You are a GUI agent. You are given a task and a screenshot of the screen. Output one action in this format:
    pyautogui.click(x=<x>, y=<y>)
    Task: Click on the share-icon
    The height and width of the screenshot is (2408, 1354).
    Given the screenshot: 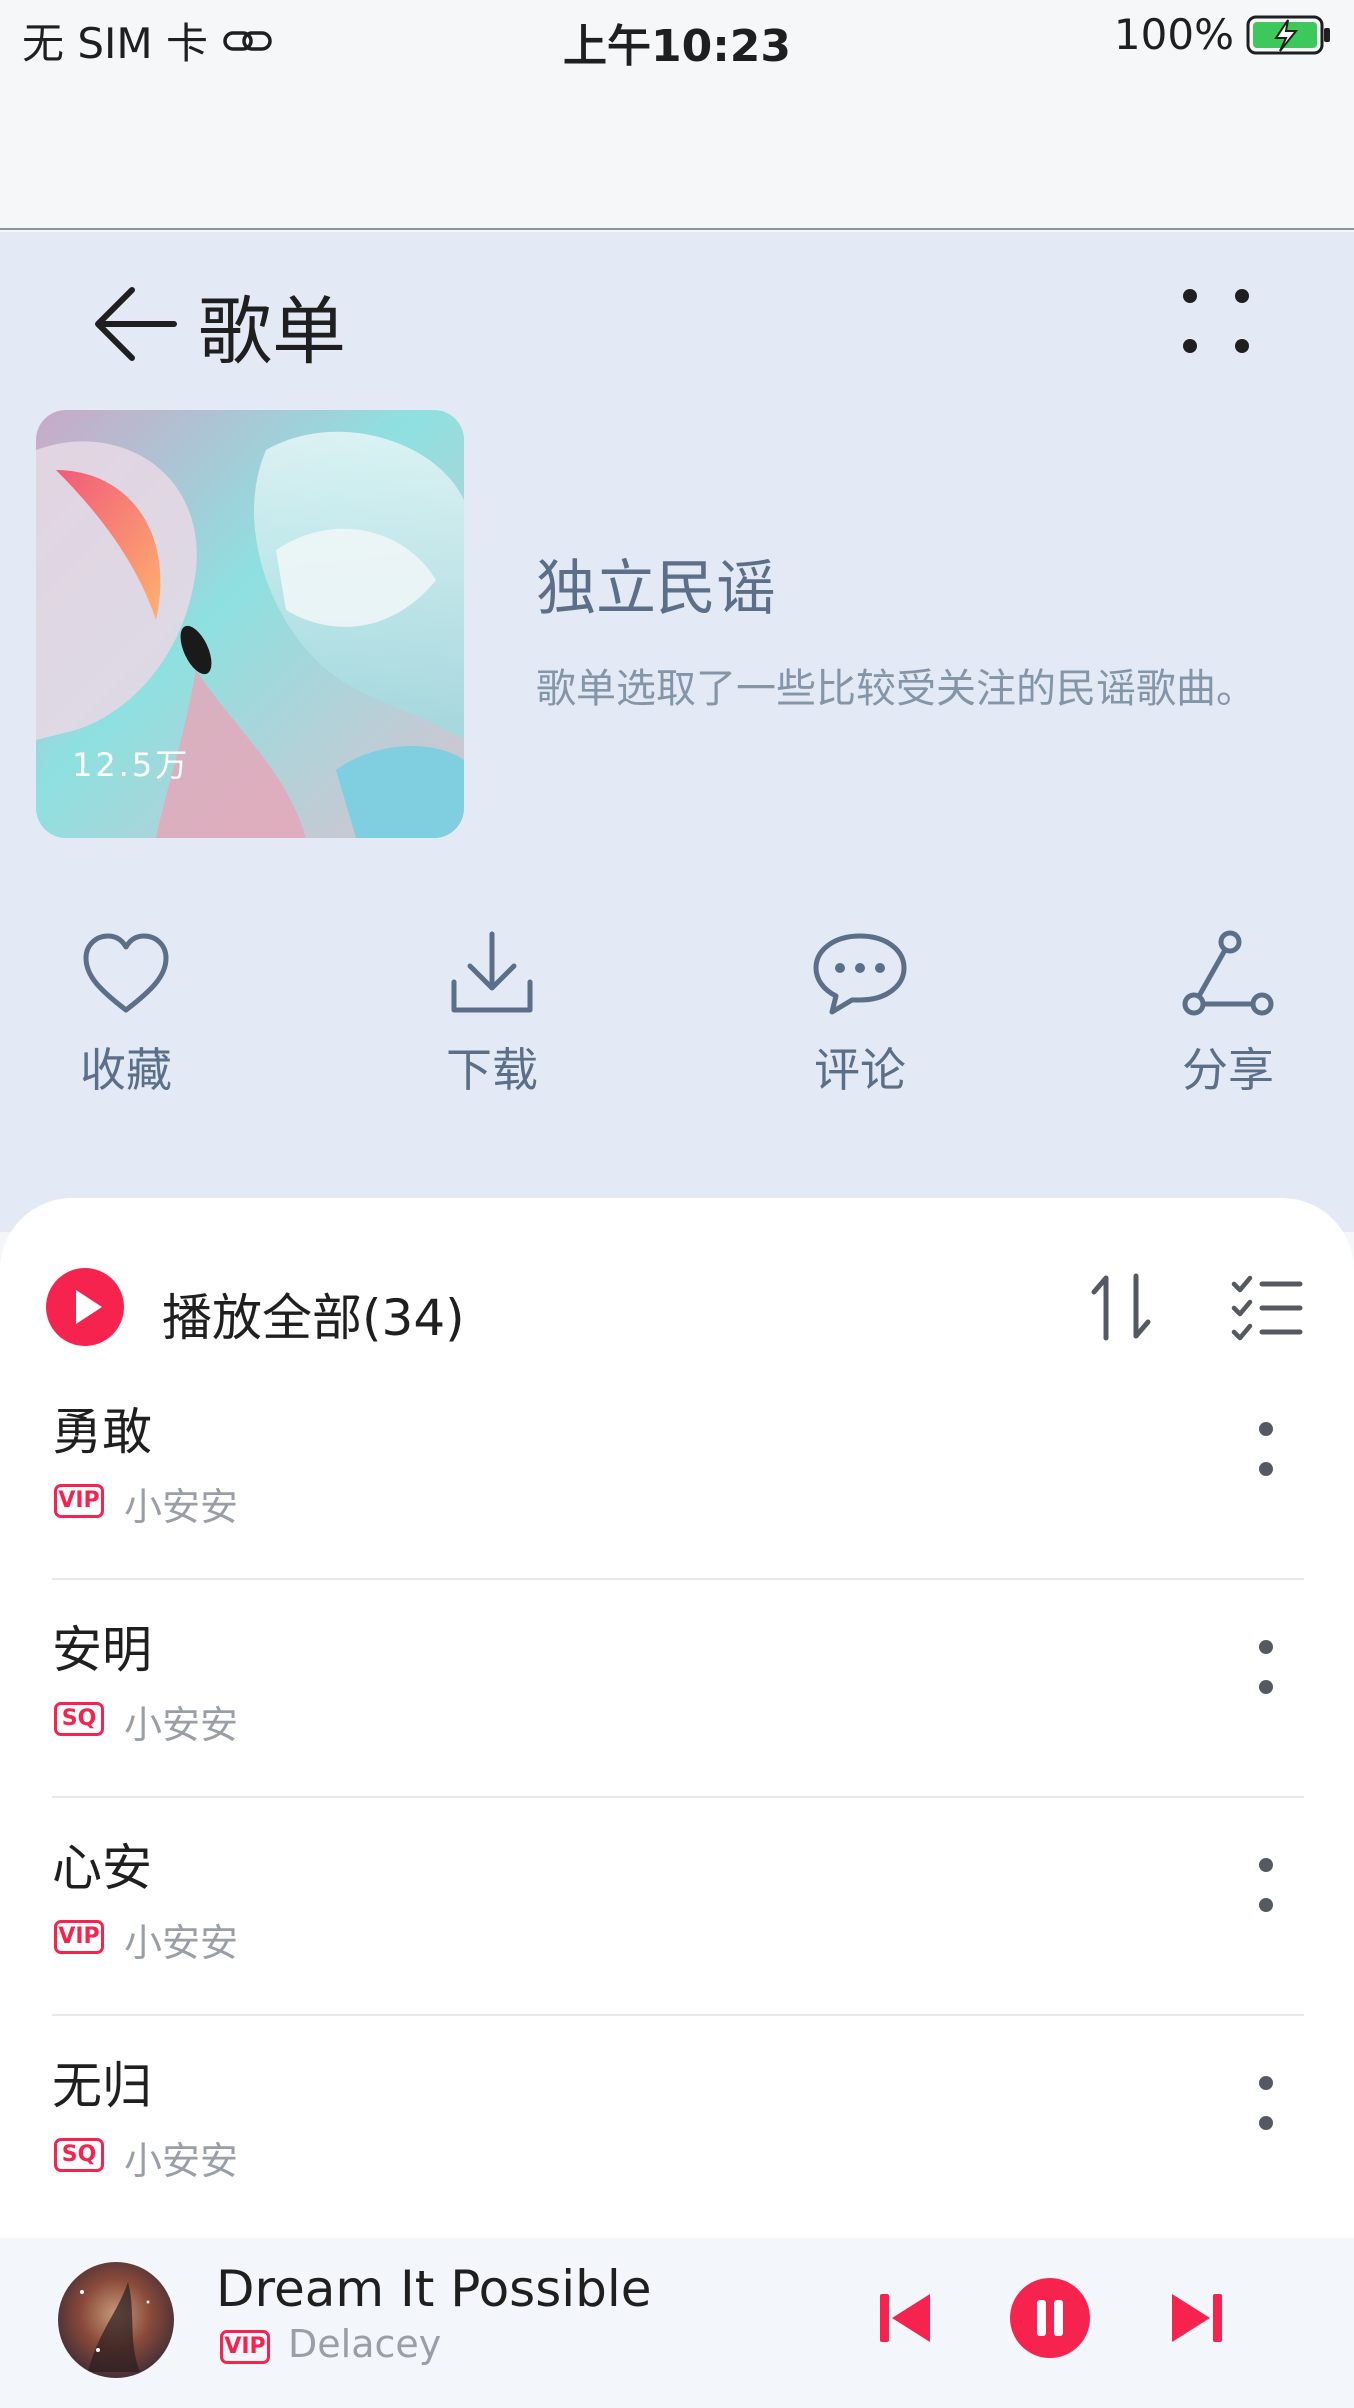 What is the action you would take?
    pyautogui.click(x=1228, y=973)
    